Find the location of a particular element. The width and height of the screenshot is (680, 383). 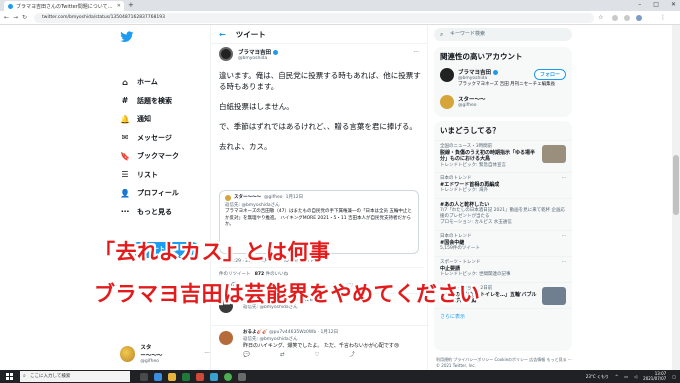

trend-title: 脱線・負傷のうえ初の時期指示「ゆる場半分」ものにおける大鳥 is located at coordinates (488, 156).